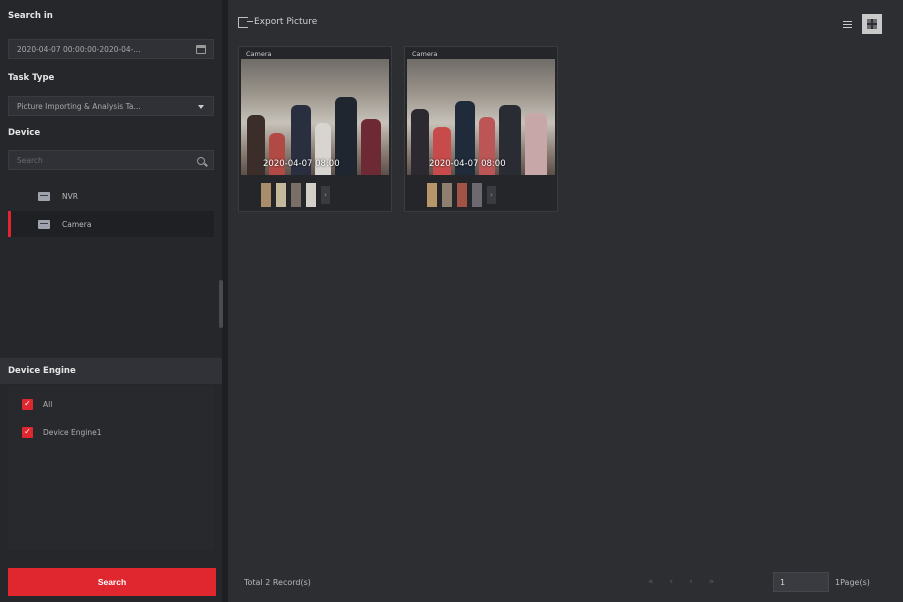 This screenshot has height=602, width=903. I want to click on list-view-icon, so click(847, 24).